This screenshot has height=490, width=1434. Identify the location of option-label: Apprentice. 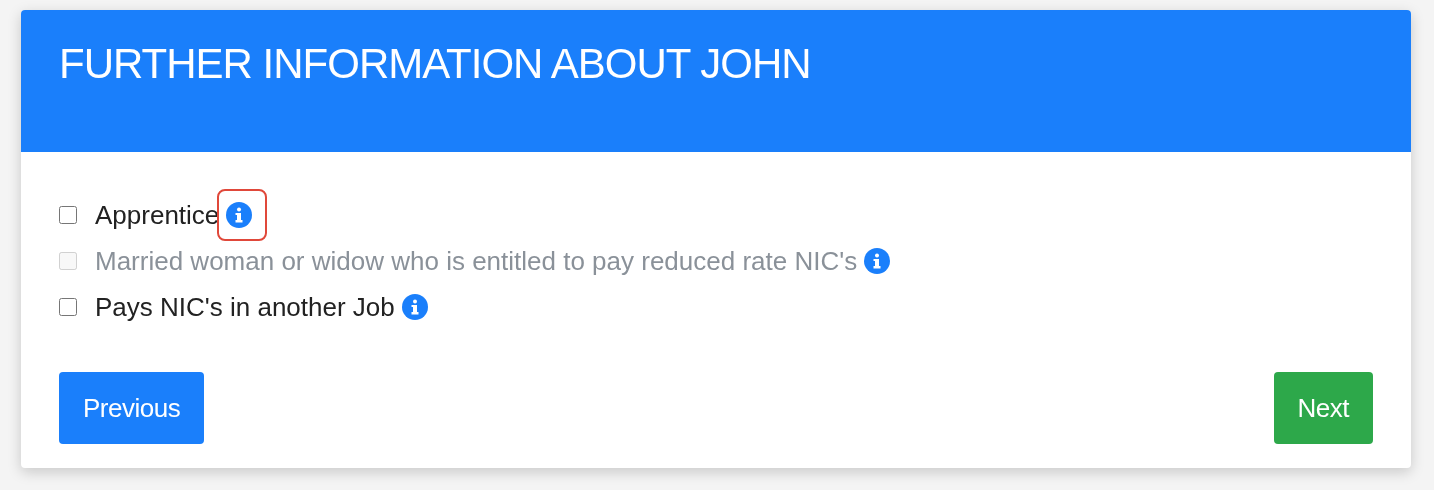
(157, 215).